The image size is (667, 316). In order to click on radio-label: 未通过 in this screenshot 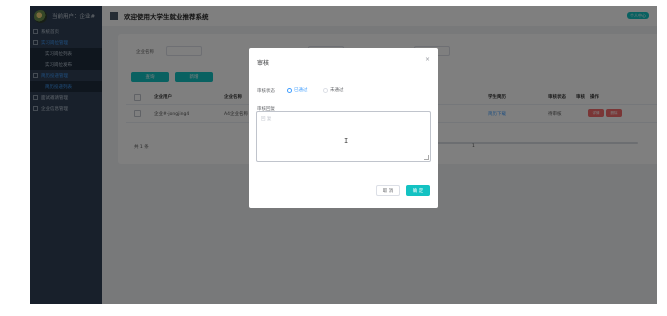, I will do `click(337, 90)`.